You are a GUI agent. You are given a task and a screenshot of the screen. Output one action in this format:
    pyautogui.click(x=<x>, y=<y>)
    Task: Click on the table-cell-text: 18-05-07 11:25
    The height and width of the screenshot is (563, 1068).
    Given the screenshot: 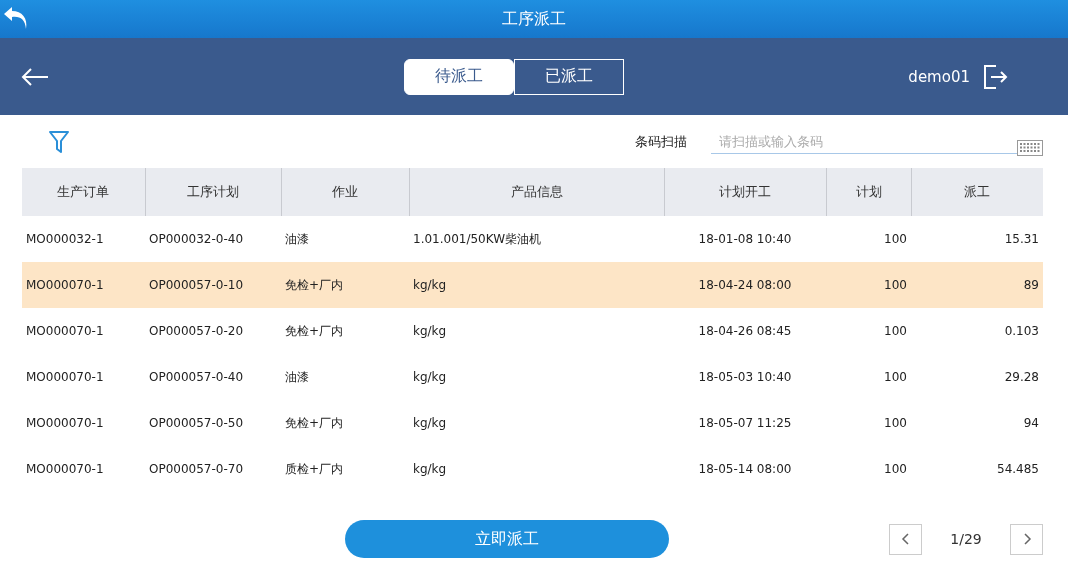 What is the action you would take?
    pyautogui.click(x=745, y=423)
    